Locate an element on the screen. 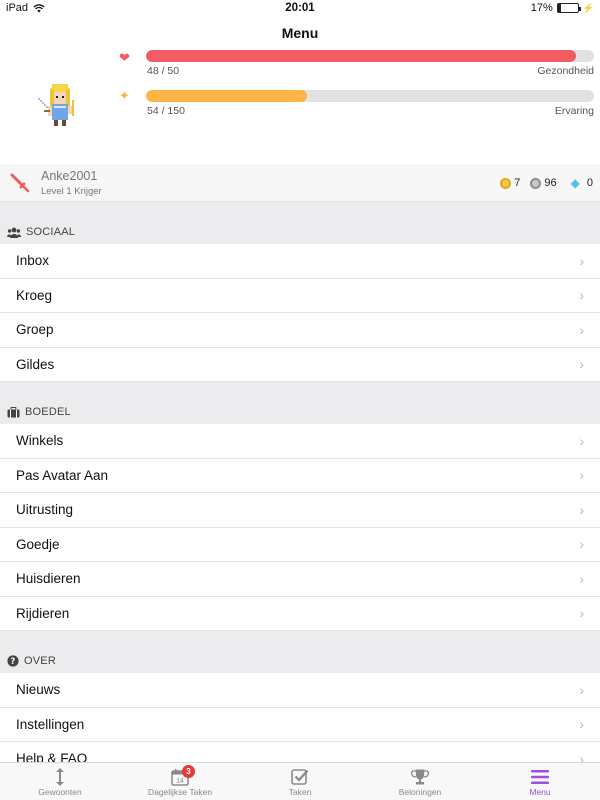 This screenshot has width=600, height=800. briefcase-icon is located at coordinates (13, 412).